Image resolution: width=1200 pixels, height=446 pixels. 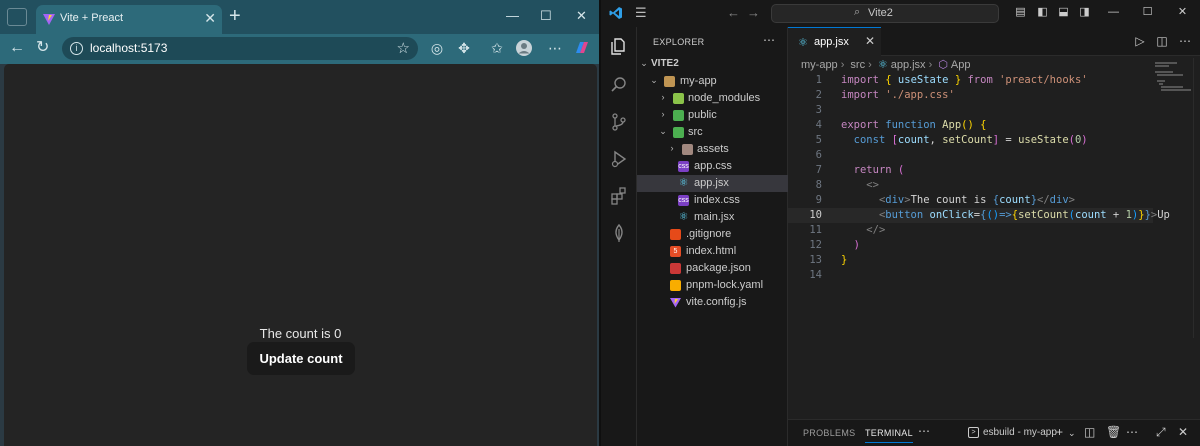 I want to click on toggle-secondary-sidebar-icon: ◨, so click(x=1084, y=12).